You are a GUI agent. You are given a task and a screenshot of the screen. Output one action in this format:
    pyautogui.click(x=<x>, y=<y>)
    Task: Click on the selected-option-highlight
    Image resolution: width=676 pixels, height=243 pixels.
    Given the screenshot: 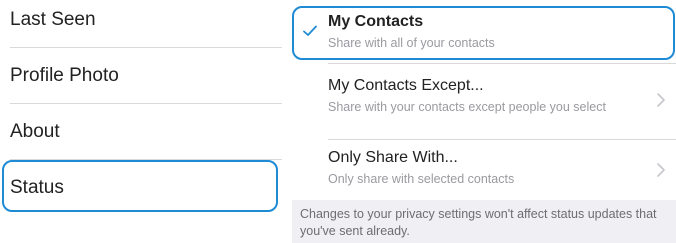 What is the action you would take?
    pyautogui.click(x=483, y=33)
    